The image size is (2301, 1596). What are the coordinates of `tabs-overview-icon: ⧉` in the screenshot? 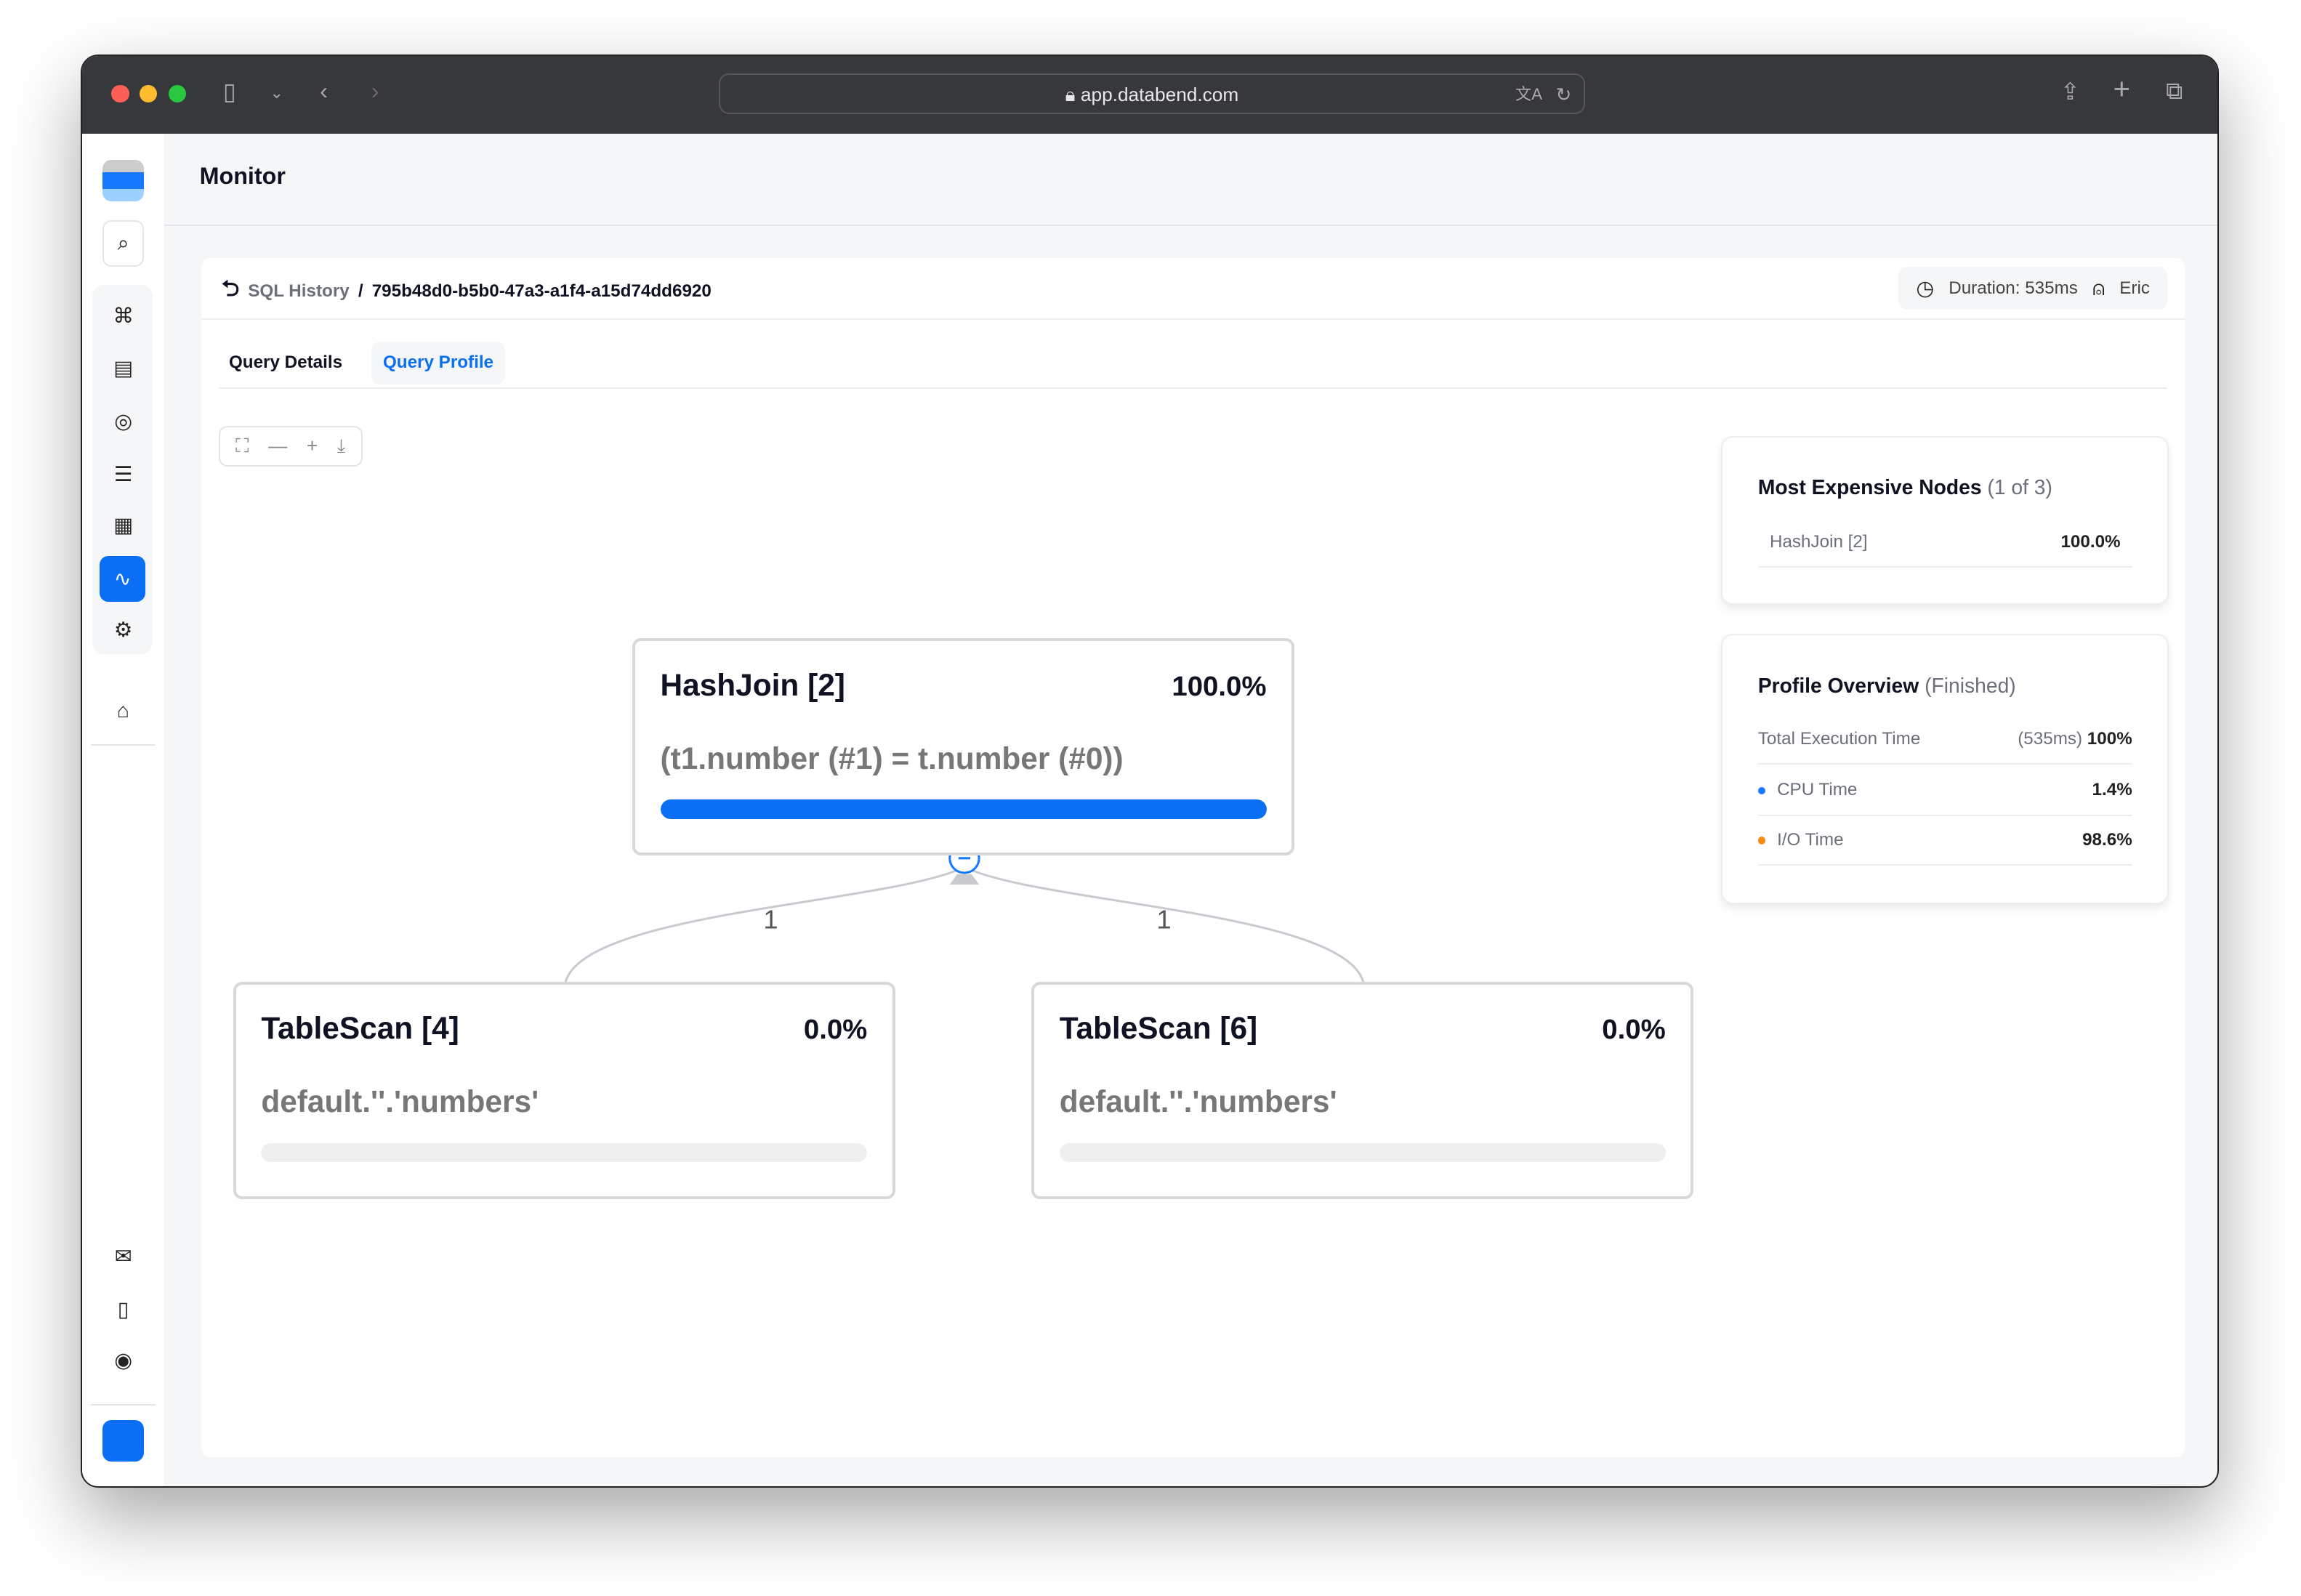 It's located at (2174, 92).